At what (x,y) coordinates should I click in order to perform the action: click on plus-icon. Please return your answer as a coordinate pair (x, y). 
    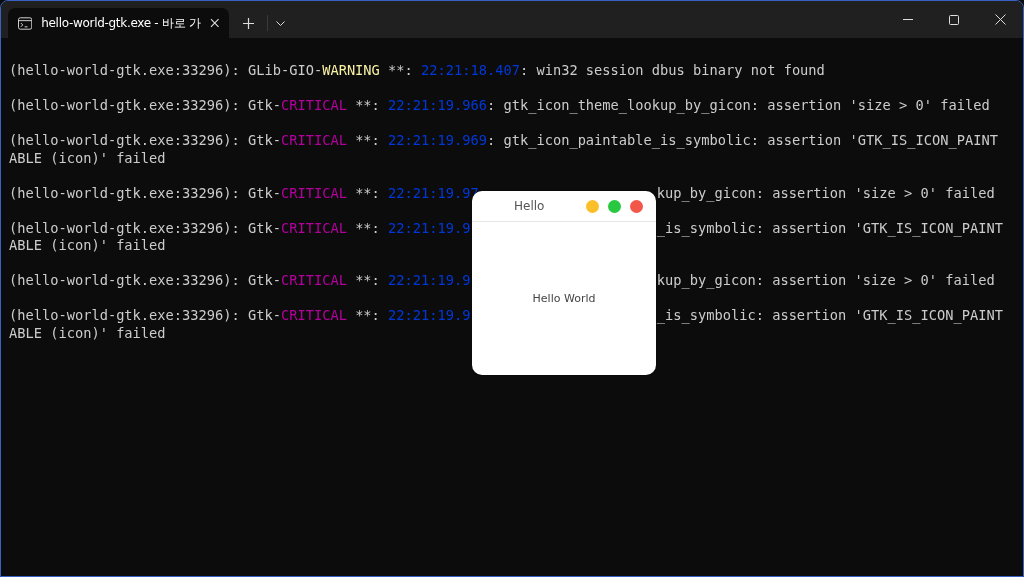
    Looking at the image, I should click on (248, 23).